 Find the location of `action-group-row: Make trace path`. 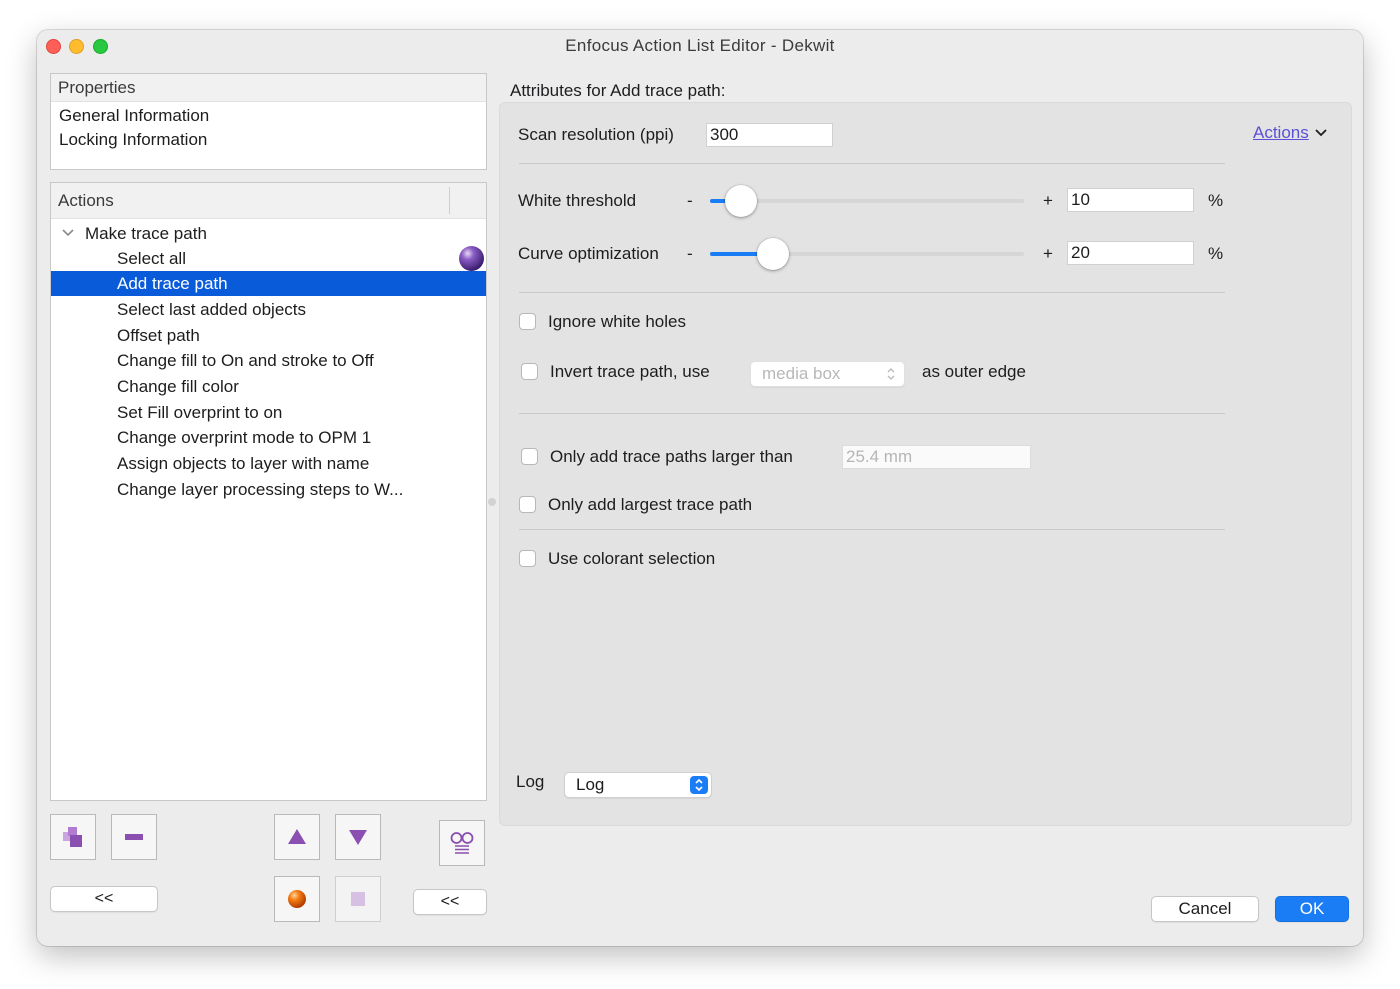

action-group-row: Make trace path is located at coordinates (268, 233).